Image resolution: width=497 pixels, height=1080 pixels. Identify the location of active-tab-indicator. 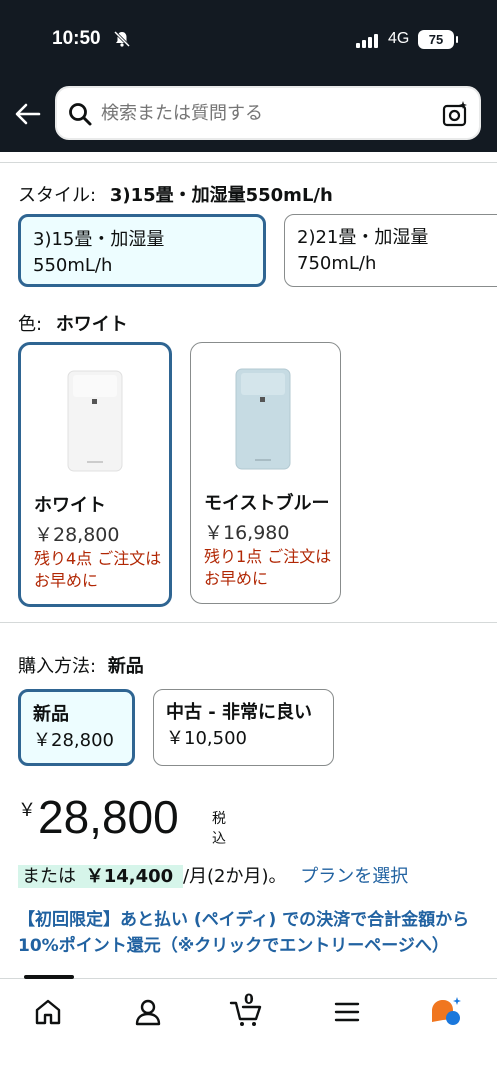
(49, 977).